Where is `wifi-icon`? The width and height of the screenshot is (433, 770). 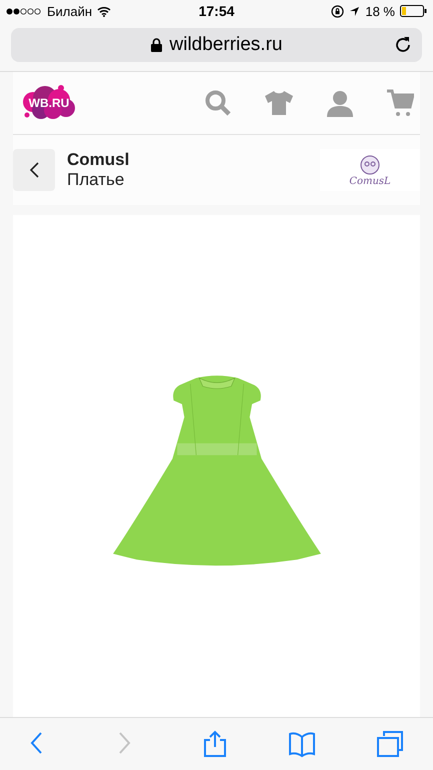 wifi-icon is located at coordinates (104, 11).